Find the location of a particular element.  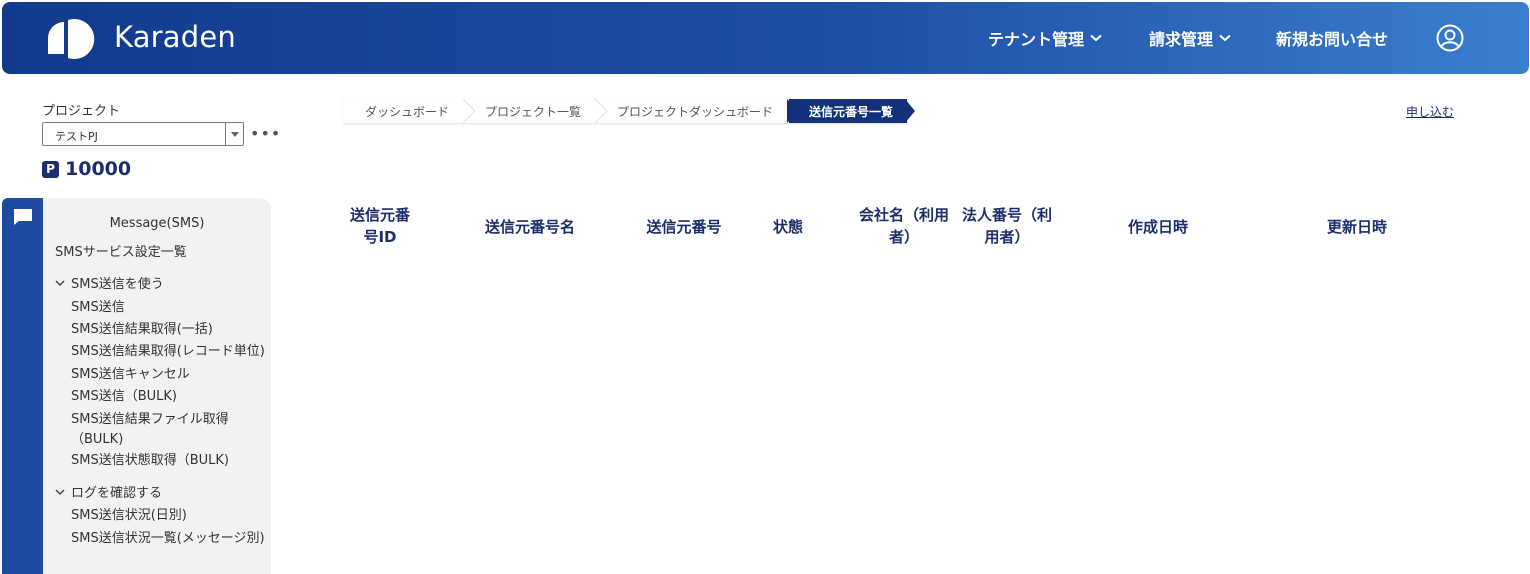

sidebar-item-sms-cancel: SMS送信キャンセル is located at coordinates (130, 372).